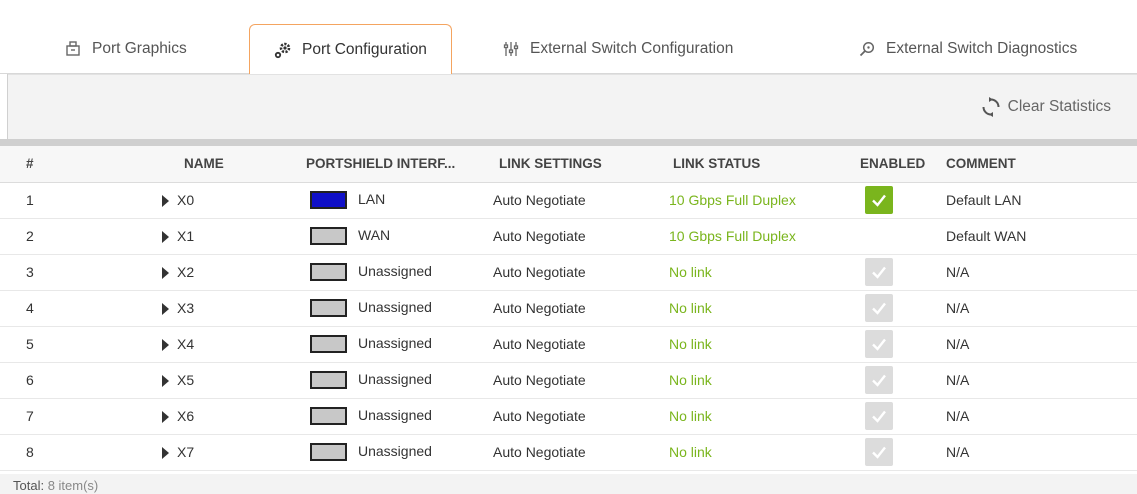 Image resolution: width=1137 pixels, height=494 pixels. Describe the element at coordinates (350, 49) in the screenshot. I see `tab-port-configuration: Port Configuration` at that location.